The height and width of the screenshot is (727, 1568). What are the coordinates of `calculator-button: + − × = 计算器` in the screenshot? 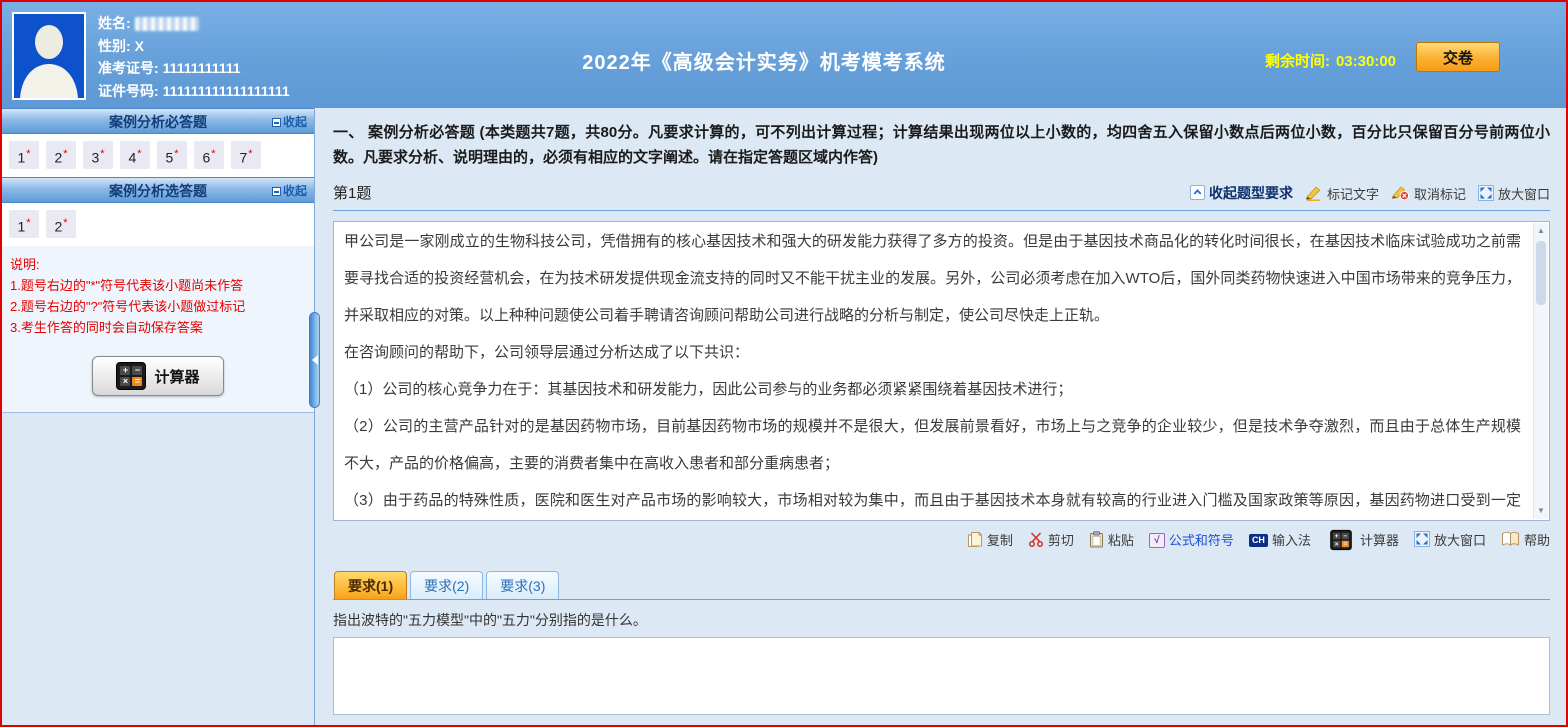 It's located at (1362, 539).